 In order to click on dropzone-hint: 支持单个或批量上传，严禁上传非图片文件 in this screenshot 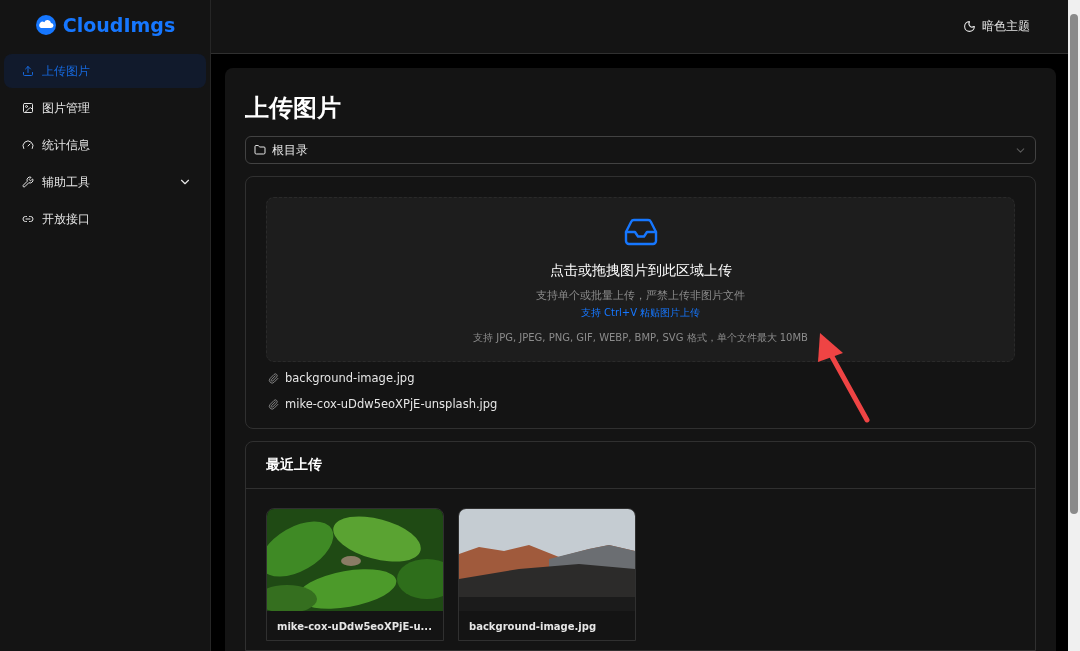, I will do `click(640, 295)`.